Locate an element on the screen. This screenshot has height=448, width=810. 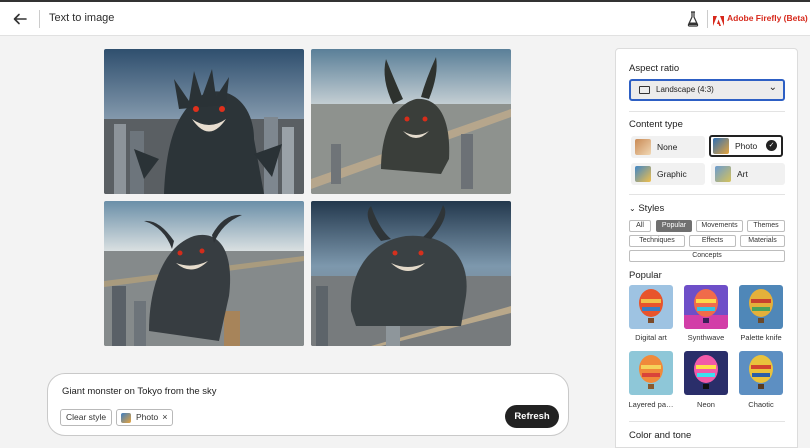
style-tile-palette-knife is located at coordinates (761, 307).